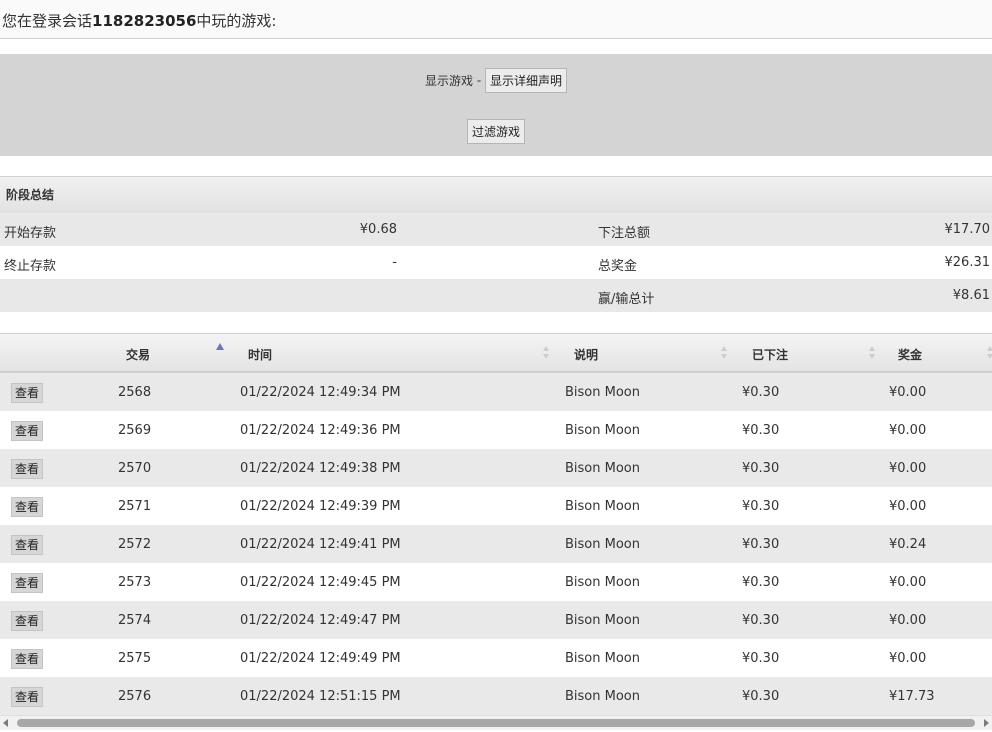 The width and height of the screenshot is (992, 732). I want to click on column-header-transaction: 交易, so click(138, 354).